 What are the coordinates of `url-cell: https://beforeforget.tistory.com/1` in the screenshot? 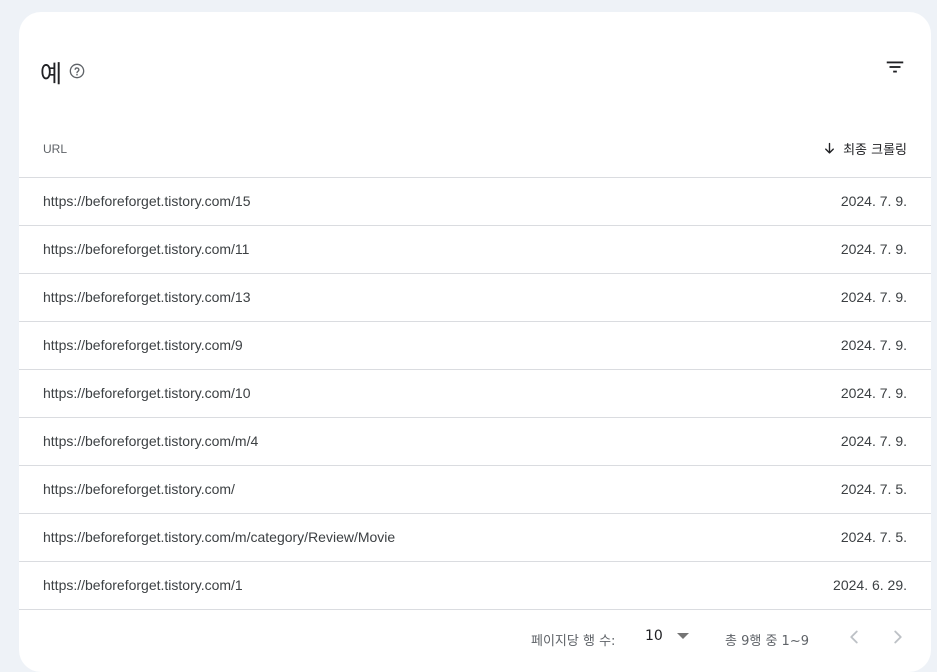 It's located at (143, 585).